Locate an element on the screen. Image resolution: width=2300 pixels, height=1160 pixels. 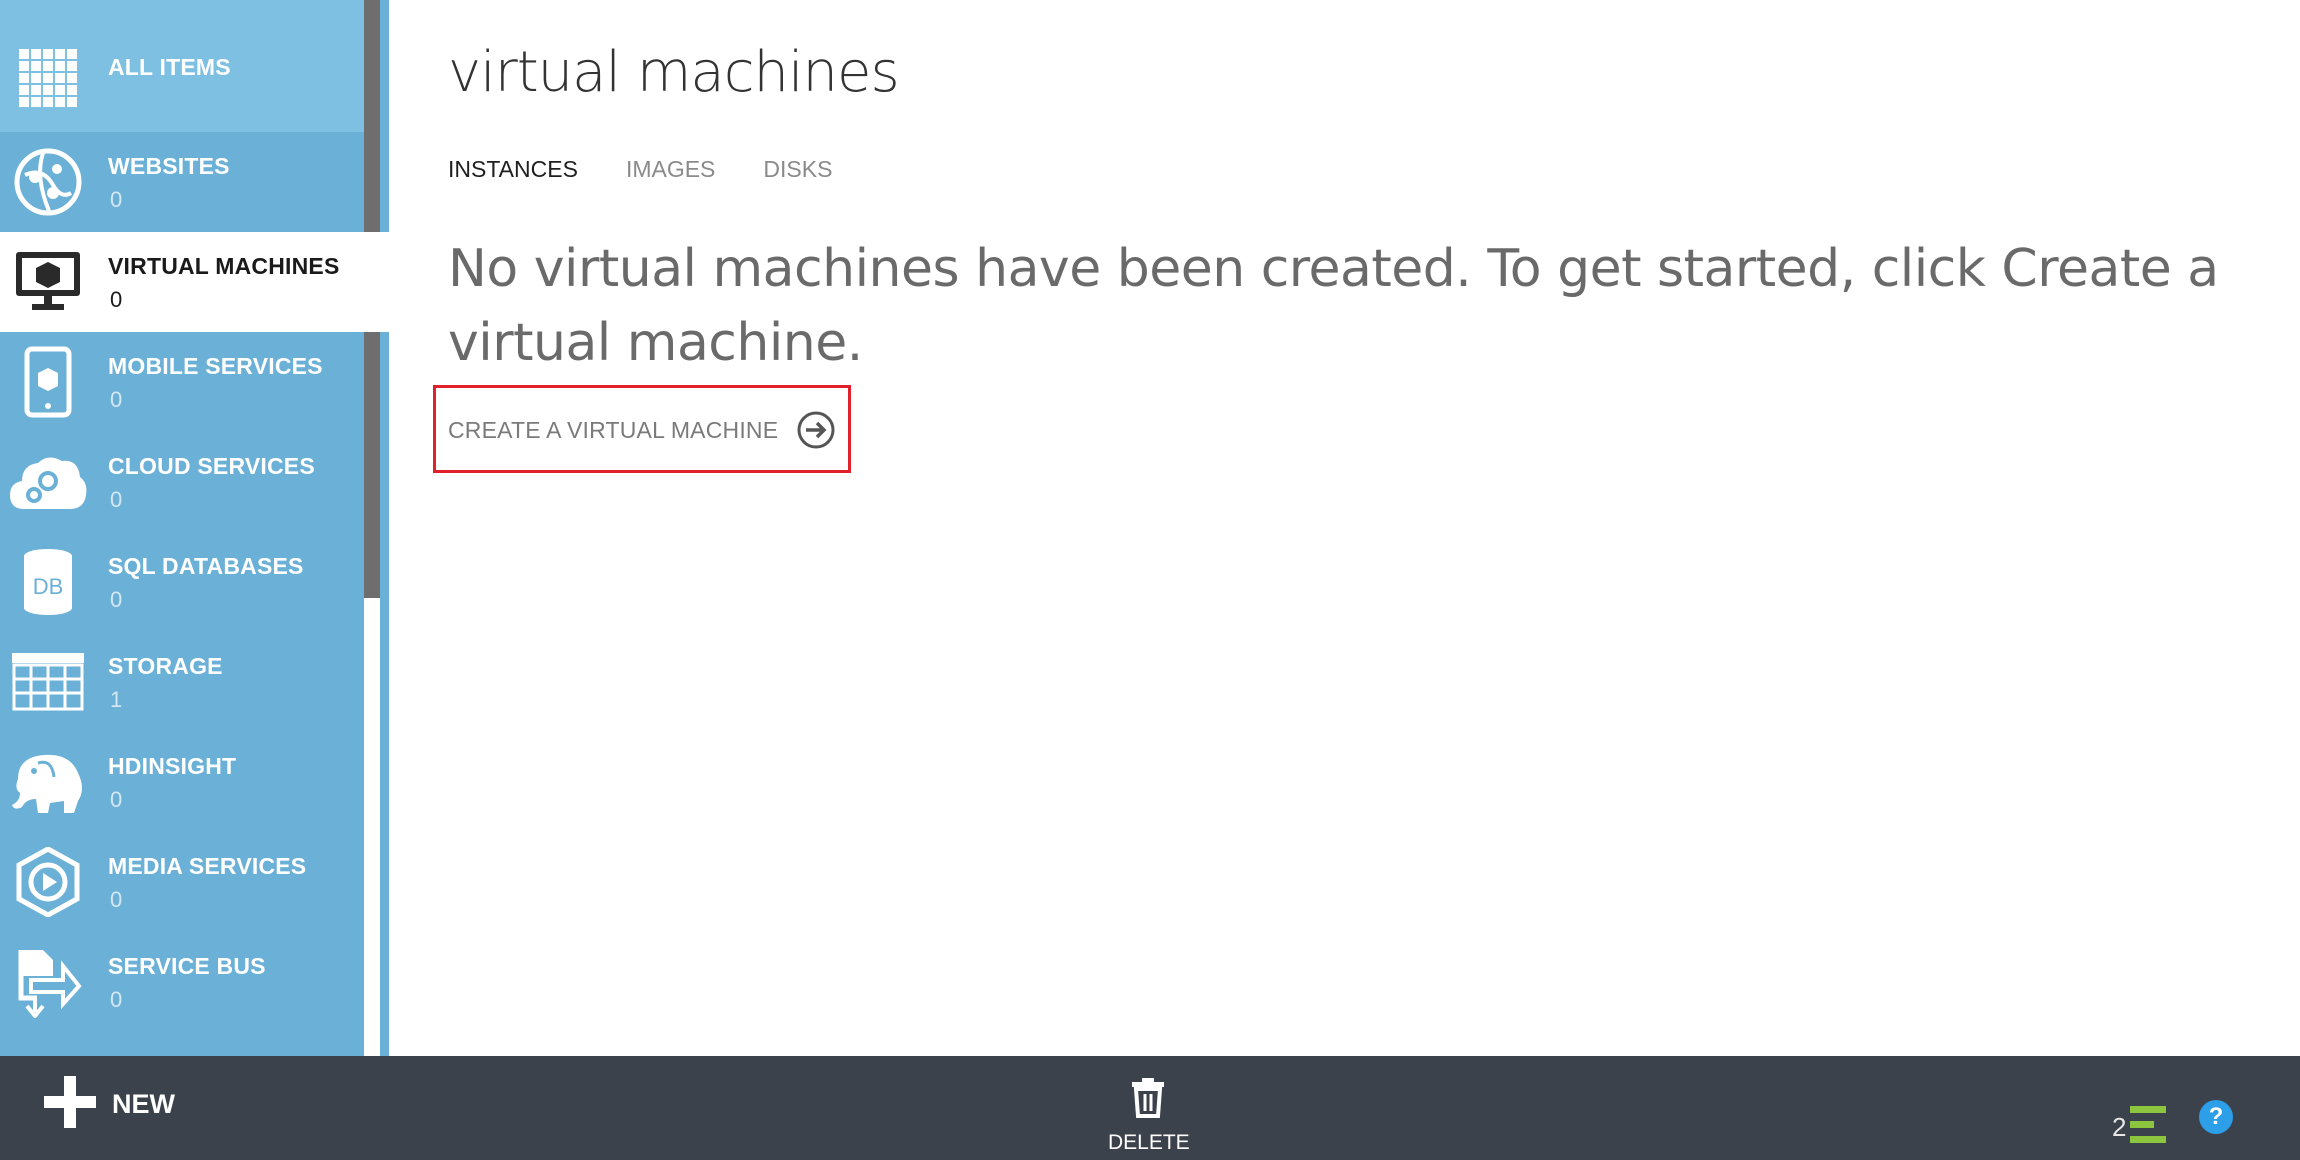
database-icon: DB is located at coordinates (48, 582).